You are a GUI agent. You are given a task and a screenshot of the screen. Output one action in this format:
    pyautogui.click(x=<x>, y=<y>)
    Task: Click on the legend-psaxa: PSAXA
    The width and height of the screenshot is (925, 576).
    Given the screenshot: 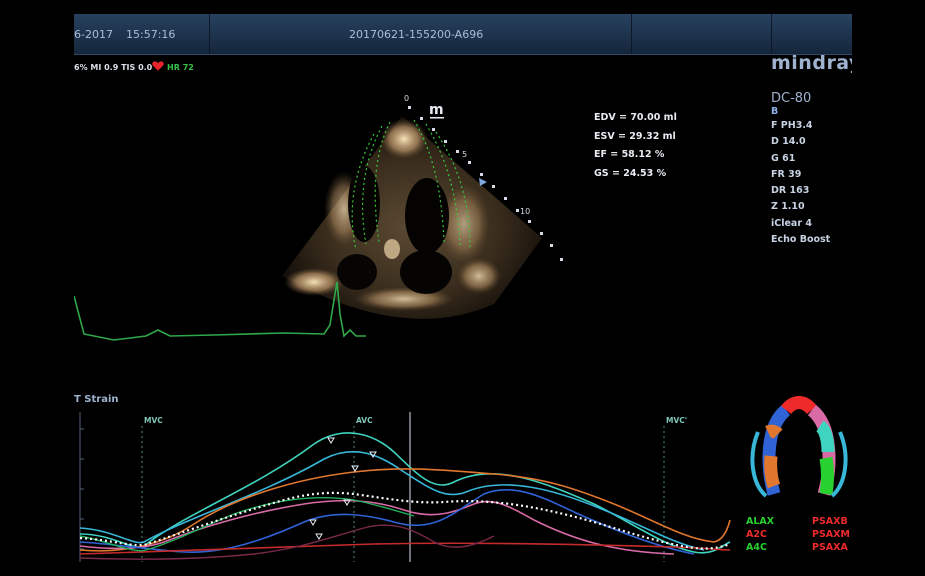 What is the action you would take?
    pyautogui.click(x=830, y=547)
    